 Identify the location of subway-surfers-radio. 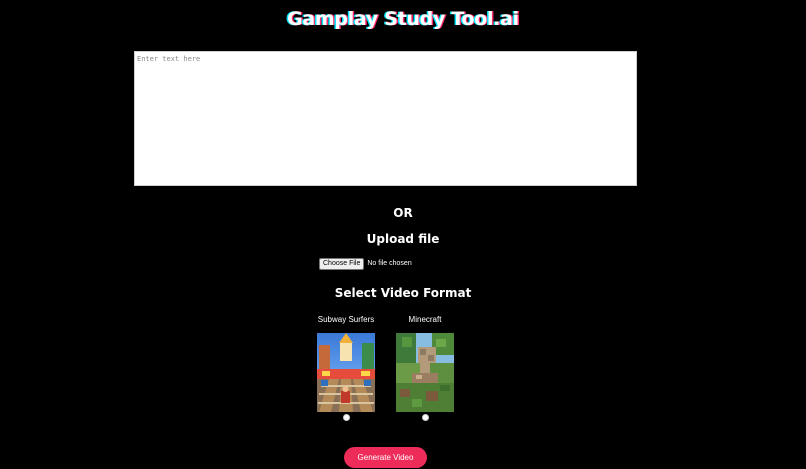
(346, 417).